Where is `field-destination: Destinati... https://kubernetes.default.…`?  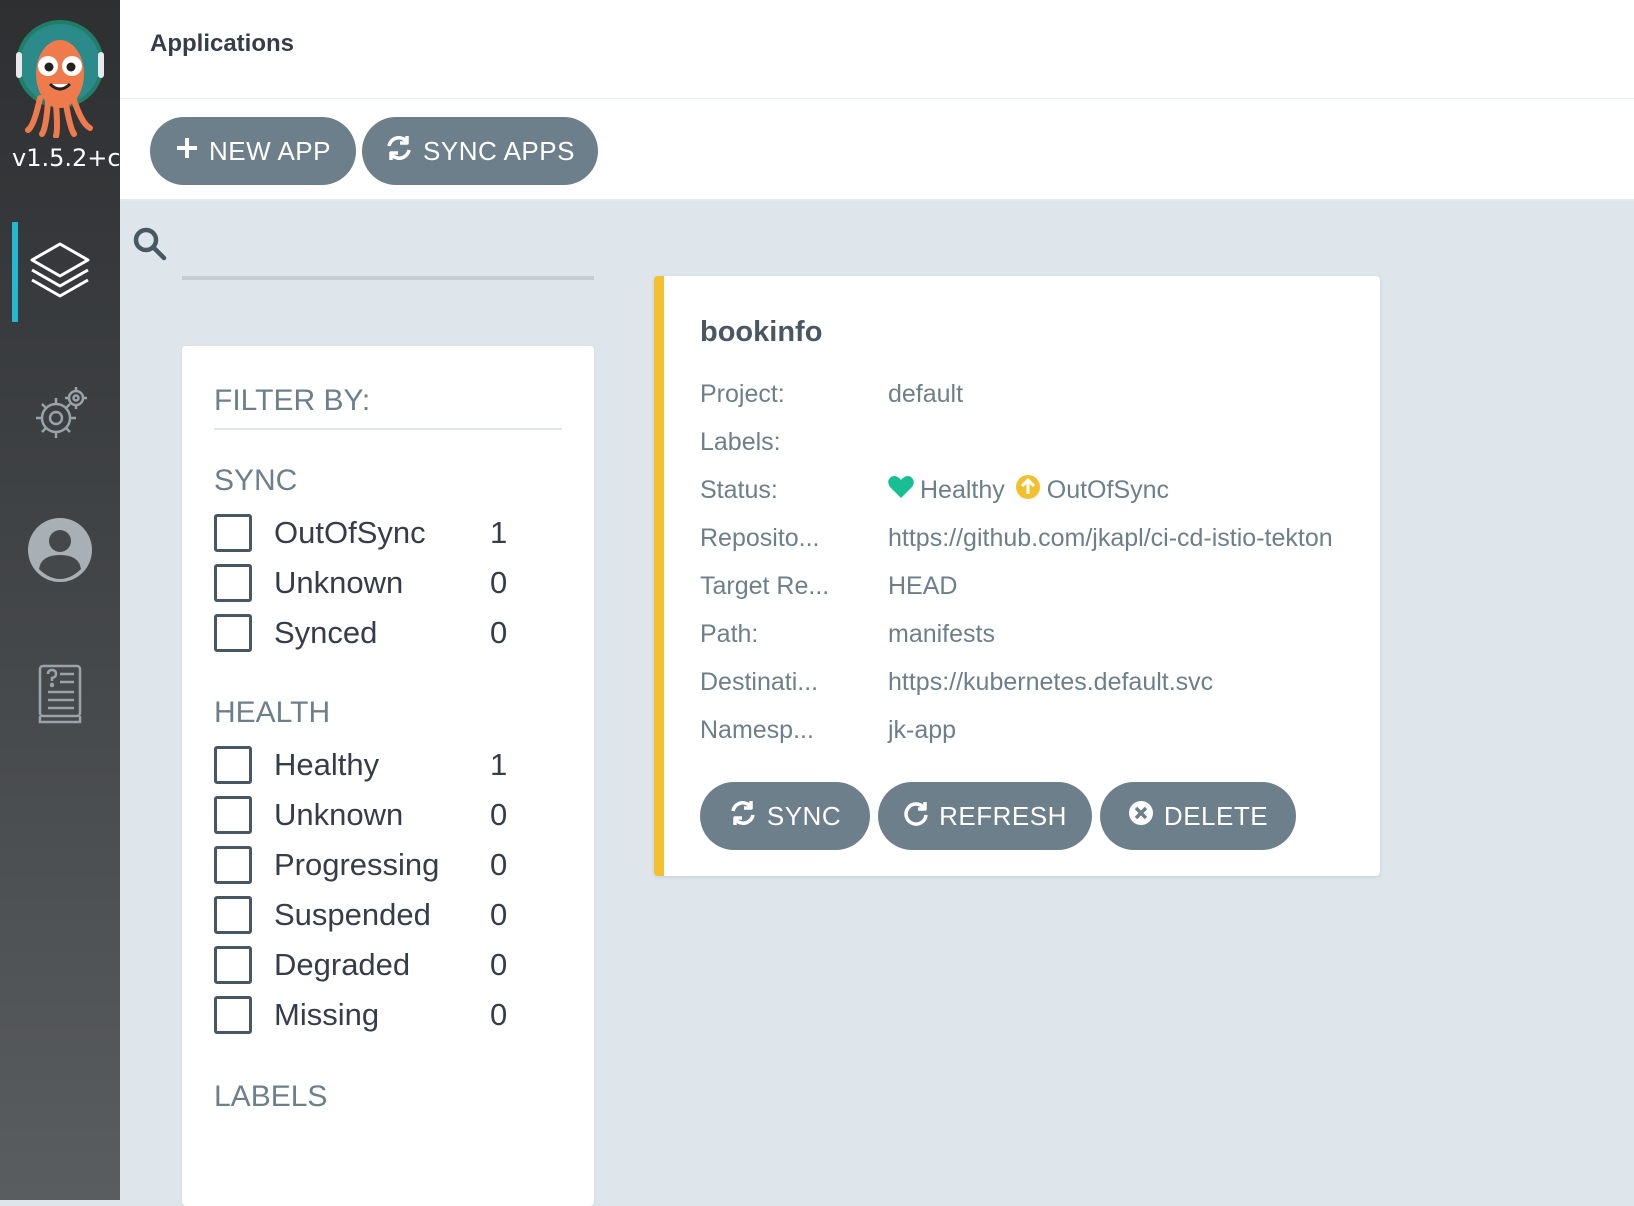
field-destination: Destinati... https://kubernetes.default.… is located at coordinates (956, 682).